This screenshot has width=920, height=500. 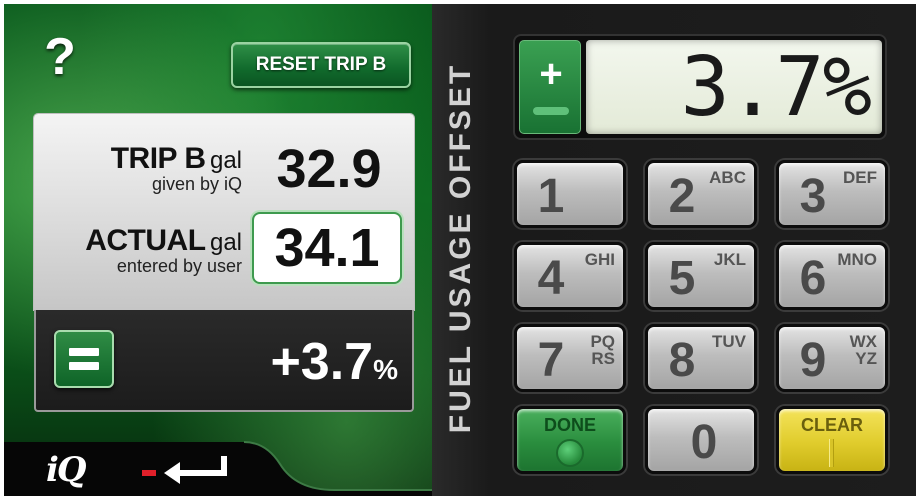 What do you see at coordinates (701, 358) in the screenshot?
I see `key-8: 8 TUV` at bounding box center [701, 358].